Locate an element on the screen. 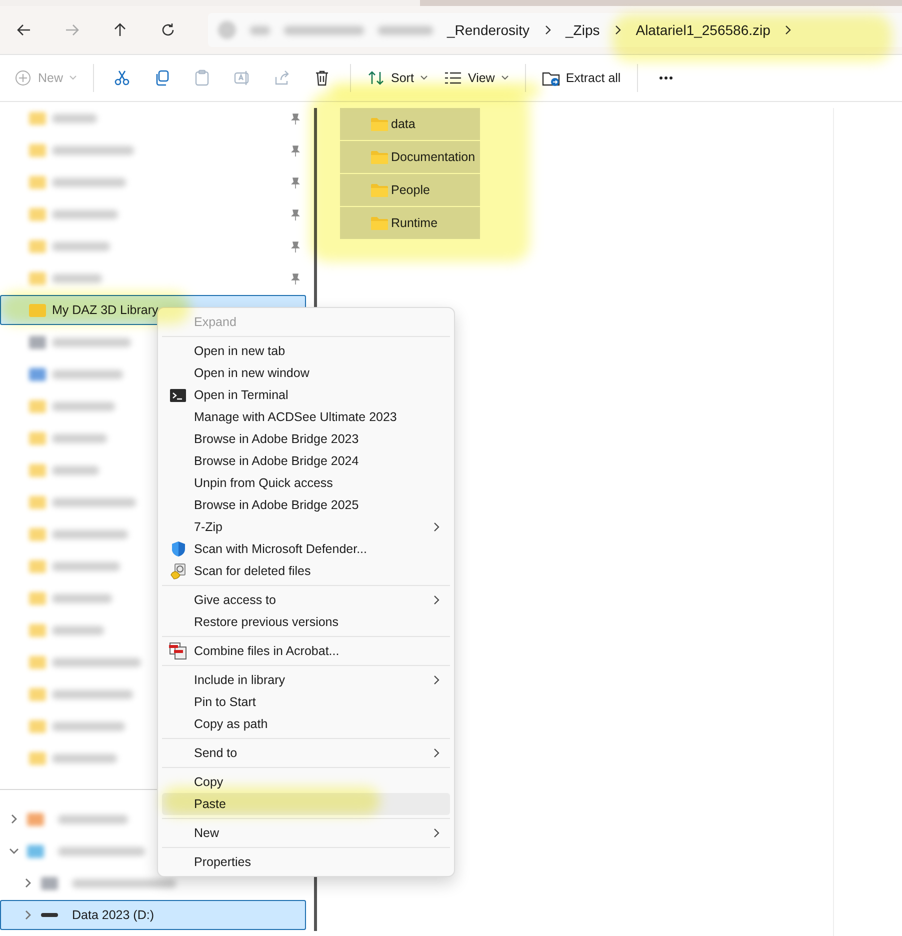 This screenshot has width=902, height=936. breadcrumb: Alatariel1_256586.zip is located at coordinates (703, 30).